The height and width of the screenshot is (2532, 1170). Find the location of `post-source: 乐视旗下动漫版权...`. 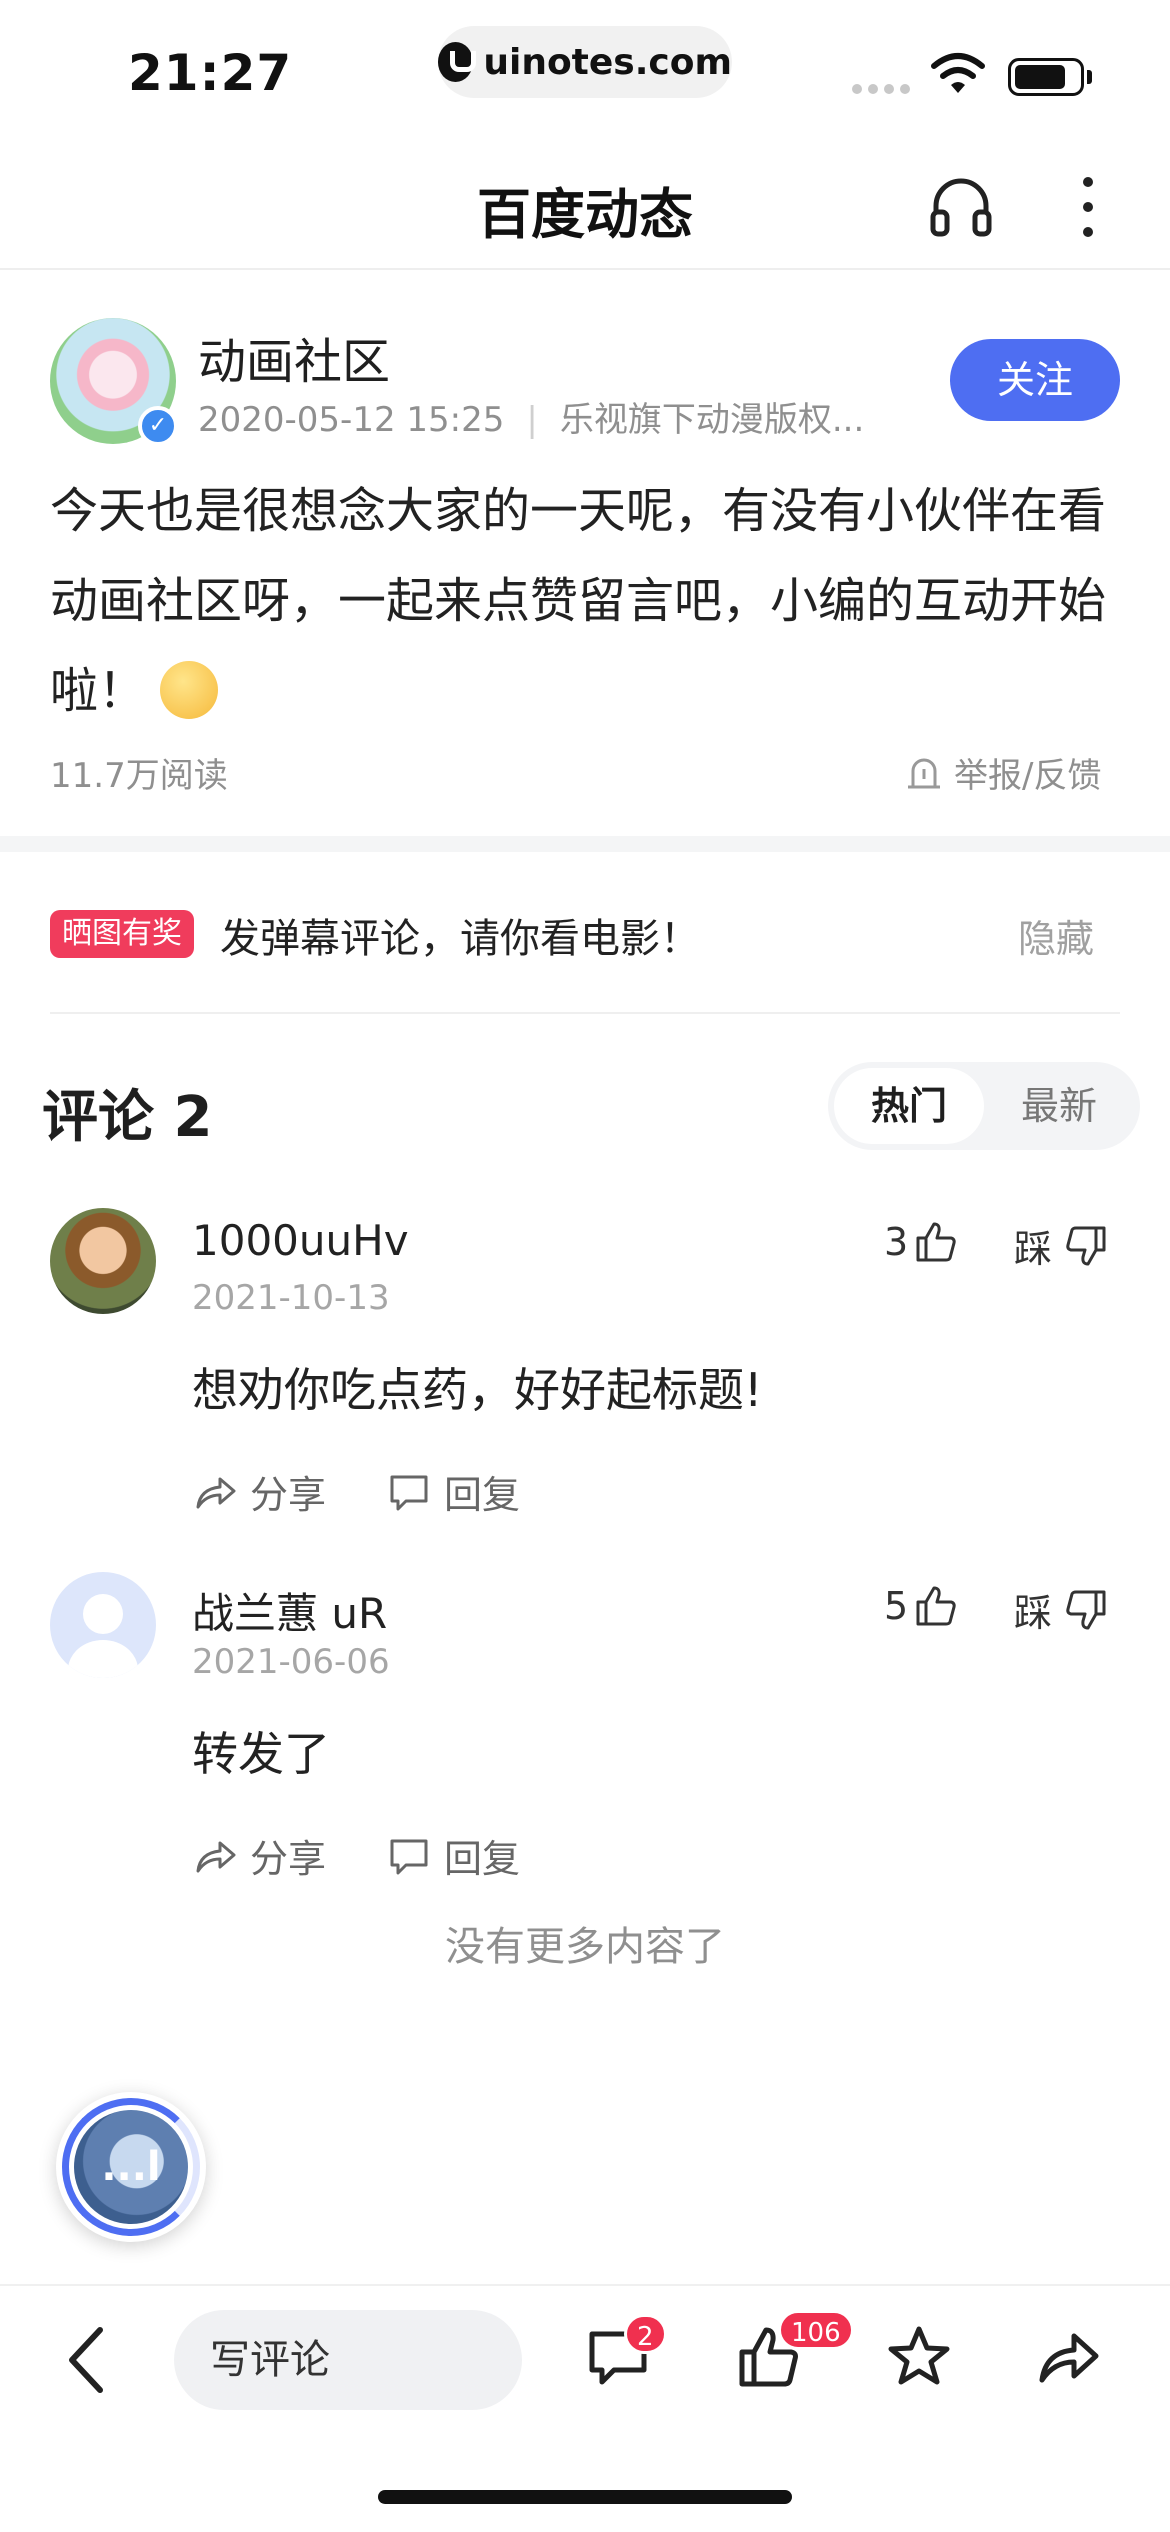

post-source: 乐视旗下动漫版权... is located at coordinates (712, 420).